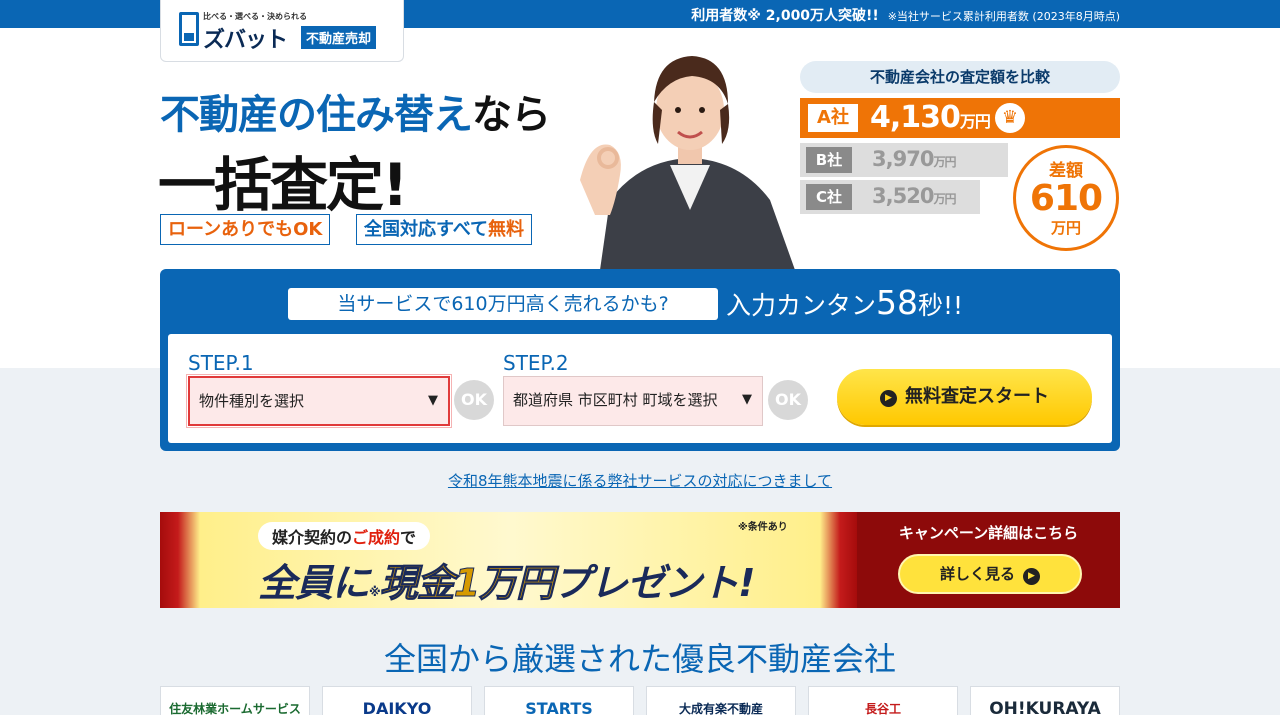 This screenshot has width=1280, height=715. I want to click on company-logo-starts: STARTS, so click(559, 700).